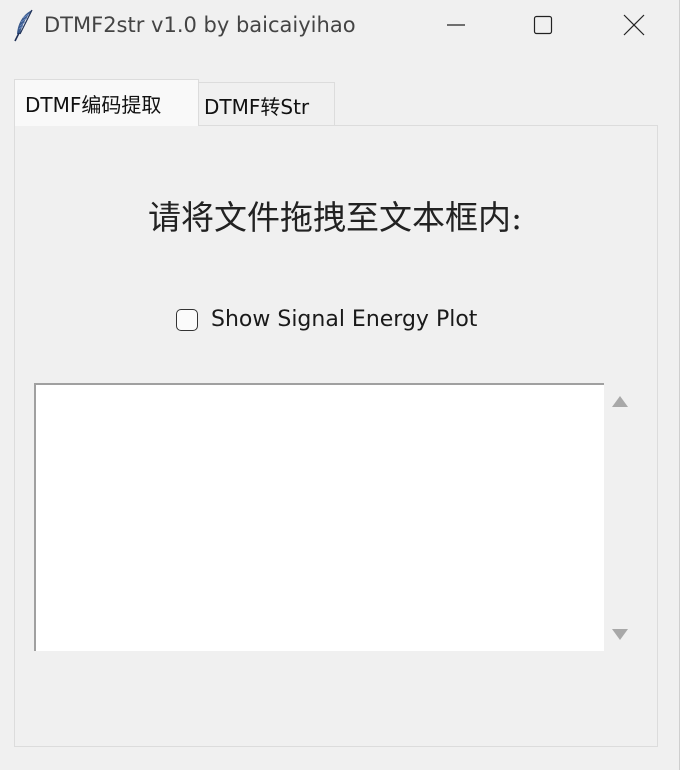 The width and height of the screenshot is (680, 770). I want to click on close-button, so click(634, 25).